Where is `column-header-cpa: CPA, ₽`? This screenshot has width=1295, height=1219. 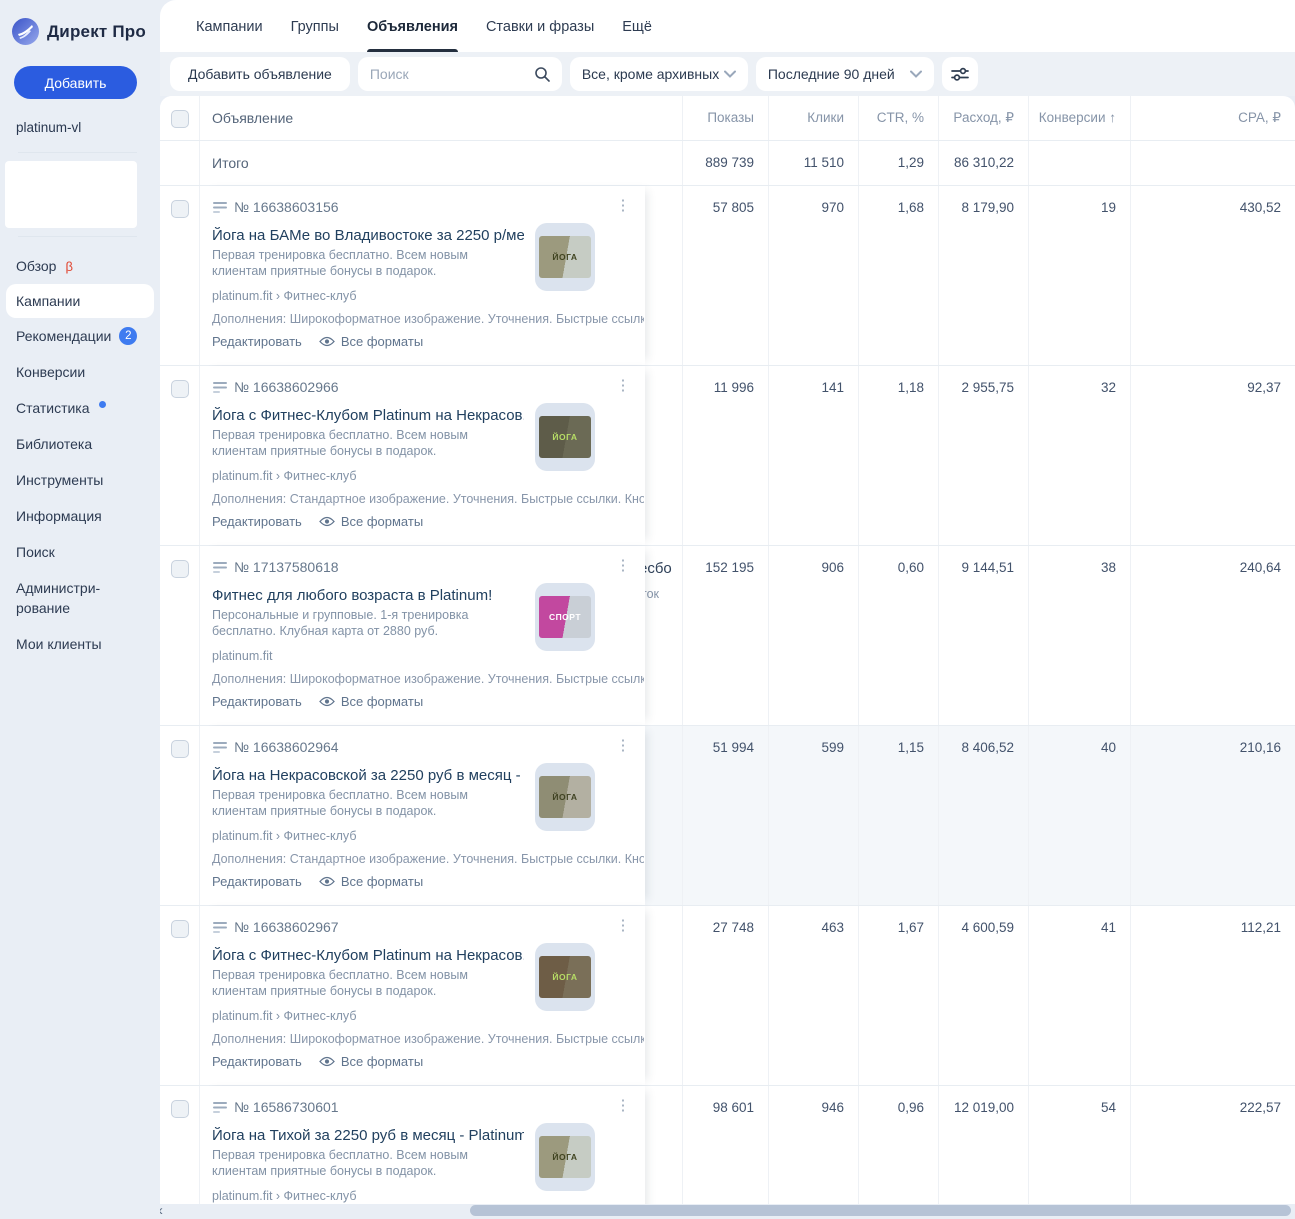
column-header-cpa: CPA, ₽ is located at coordinates (1212, 118).